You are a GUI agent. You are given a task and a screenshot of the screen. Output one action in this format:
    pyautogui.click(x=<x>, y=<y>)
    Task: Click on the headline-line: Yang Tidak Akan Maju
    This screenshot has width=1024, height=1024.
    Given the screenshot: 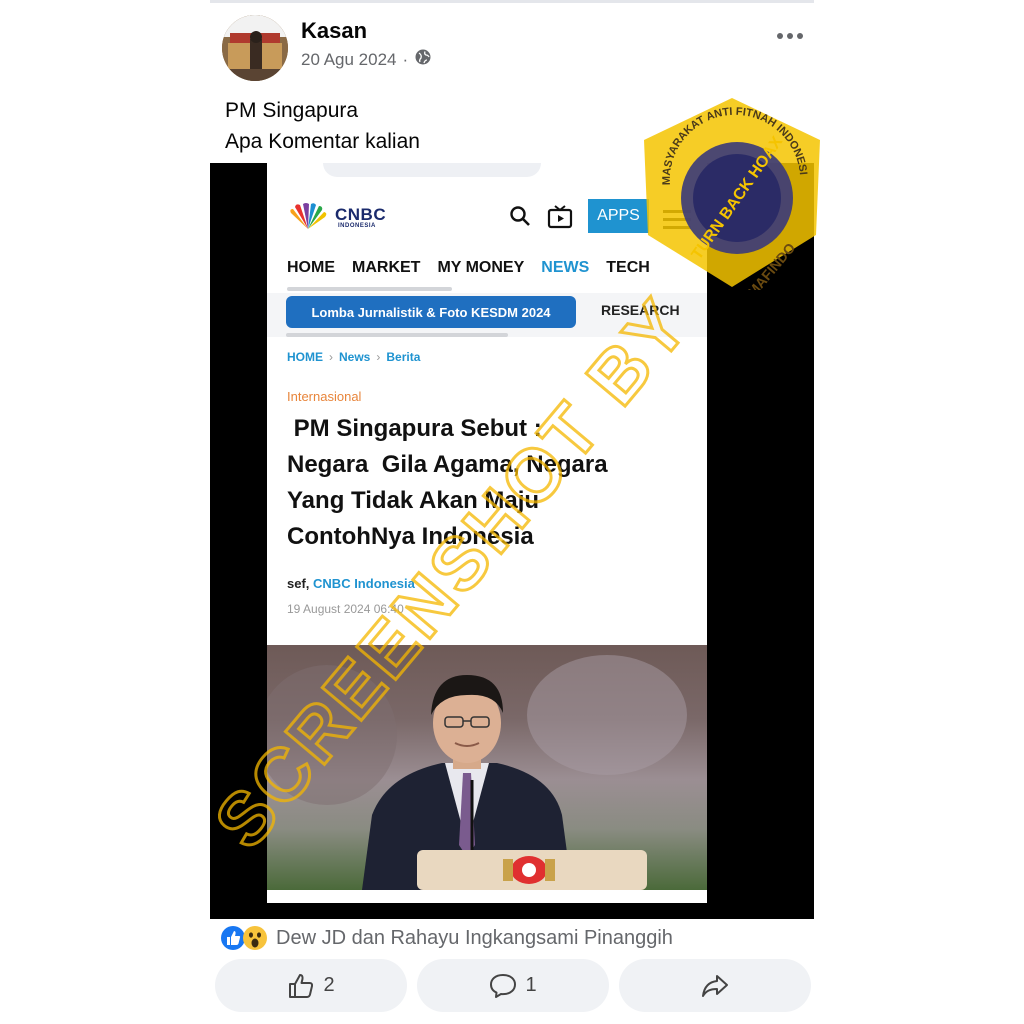 What is the action you would take?
    pyautogui.click(x=413, y=500)
    